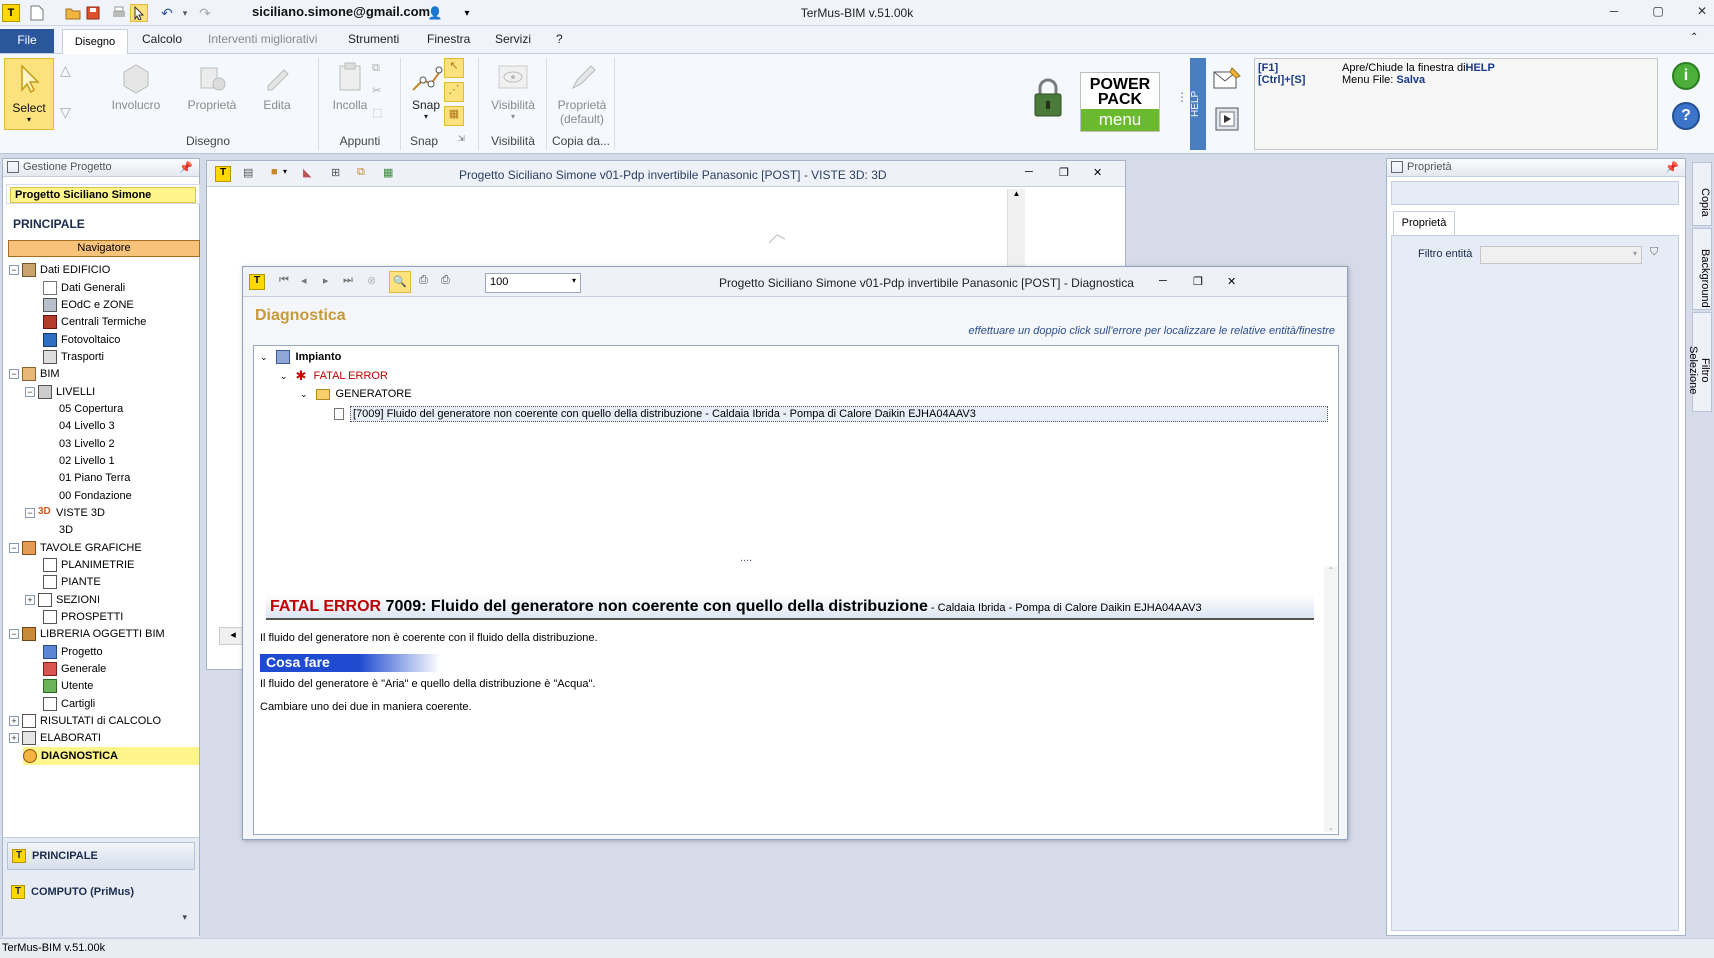 The image size is (1714, 958). I want to click on tree-bim: − BIM, so click(34, 374).